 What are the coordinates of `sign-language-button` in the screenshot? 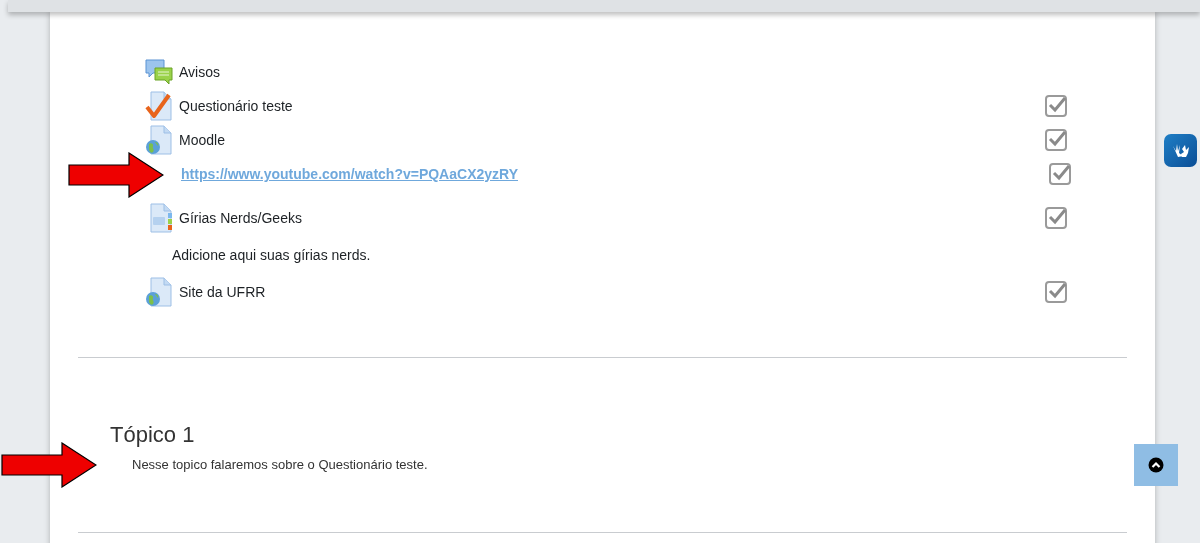 It's located at (1180, 150).